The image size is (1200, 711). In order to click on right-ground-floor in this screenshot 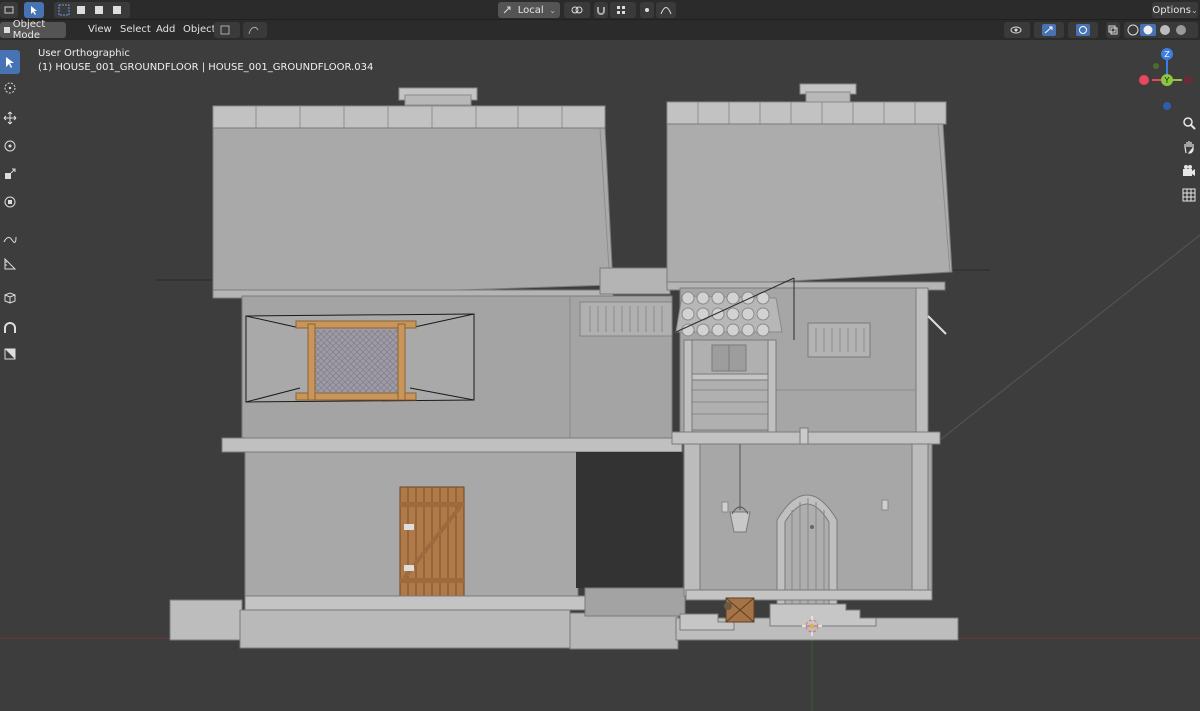, I will do `click(808, 524)`.